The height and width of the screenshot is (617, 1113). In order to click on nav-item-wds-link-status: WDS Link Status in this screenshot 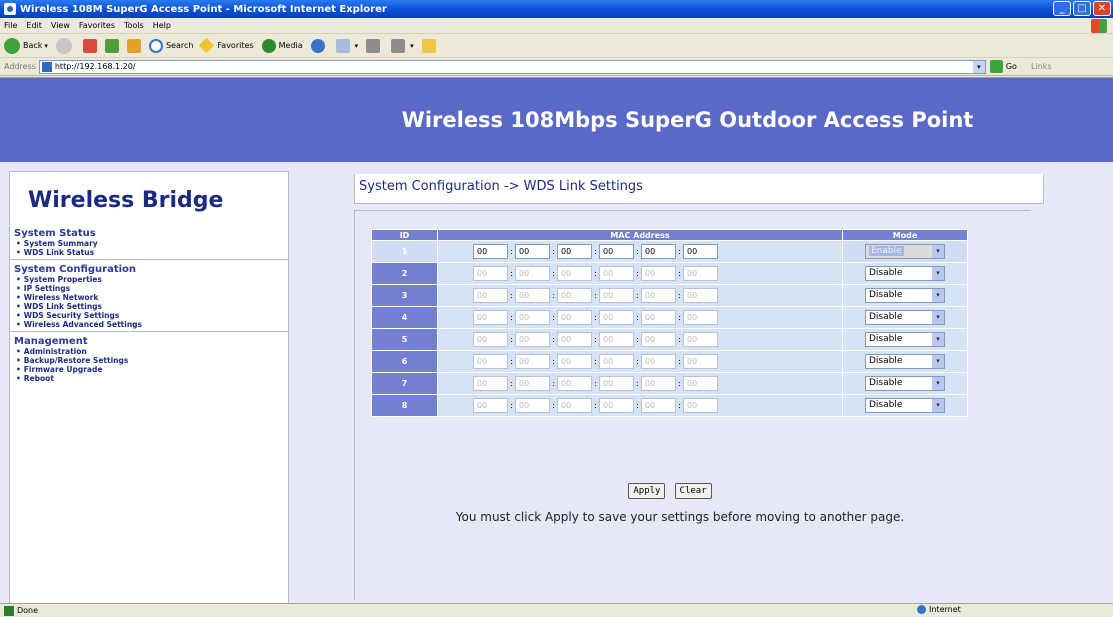, I will do `click(151, 252)`.